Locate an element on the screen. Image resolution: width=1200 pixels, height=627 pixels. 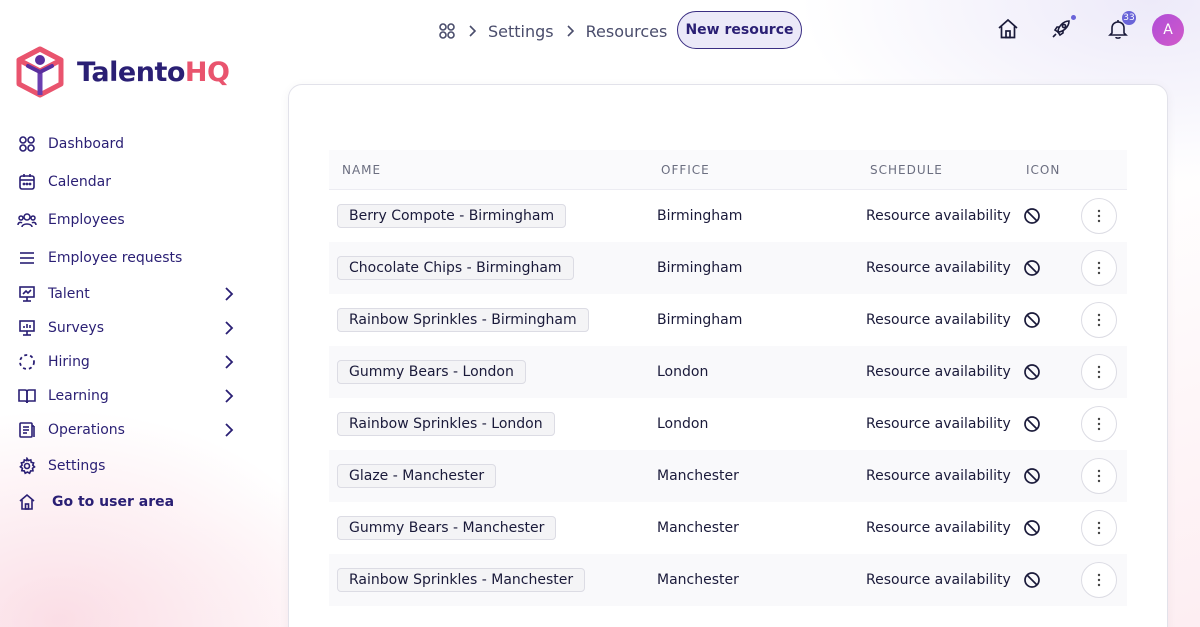
sidebar-item-label: Employee requests is located at coordinates (115, 258).